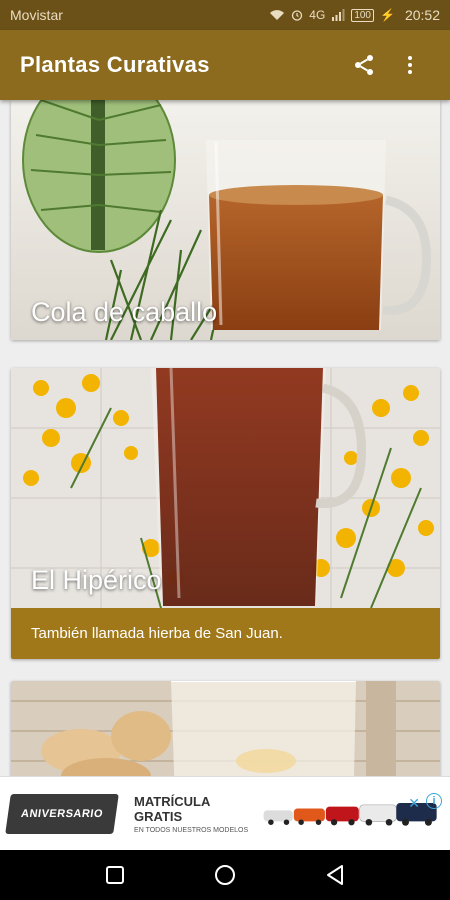 The height and width of the screenshot is (900, 450). Describe the element at coordinates (387, 15) in the screenshot. I see `charging-icon: ⚡` at that location.